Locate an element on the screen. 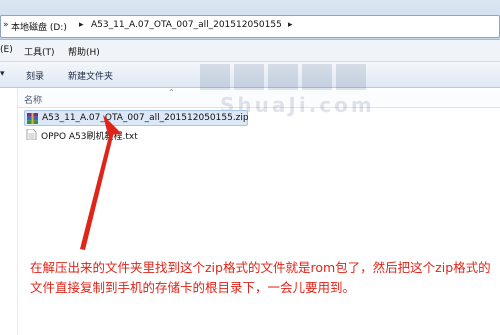 The height and width of the screenshot is (335, 500). text-file-icon is located at coordinates (31, 134).